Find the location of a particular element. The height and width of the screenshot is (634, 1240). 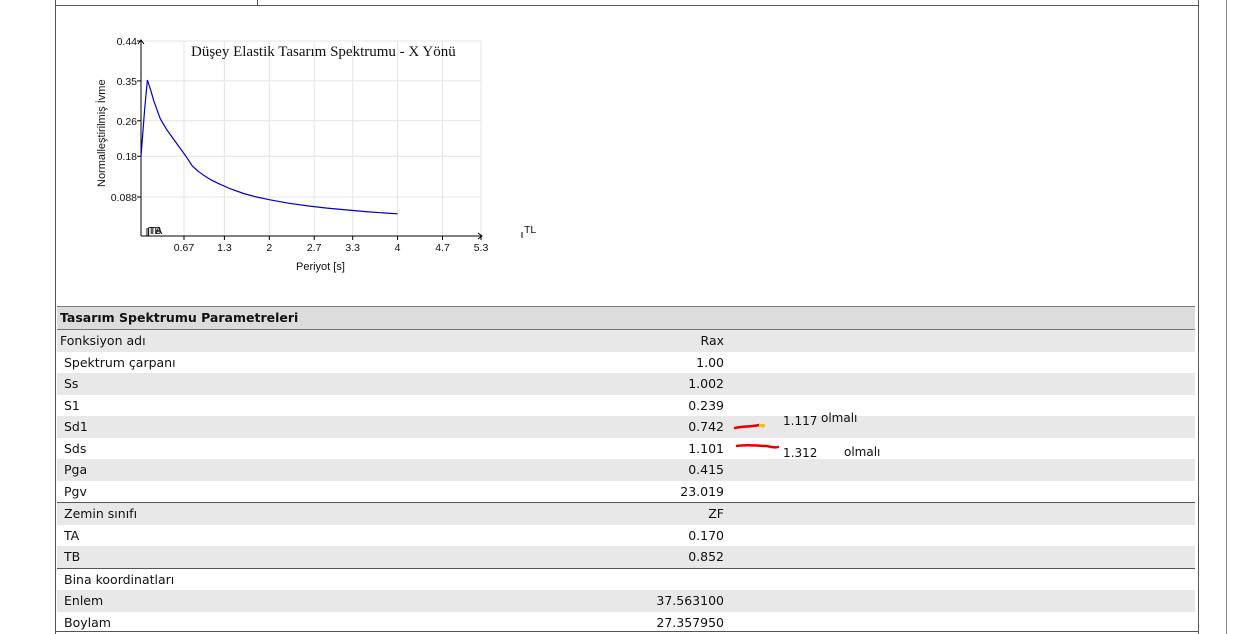

x-tick-label: 4 is located at coordinates (398, 248).